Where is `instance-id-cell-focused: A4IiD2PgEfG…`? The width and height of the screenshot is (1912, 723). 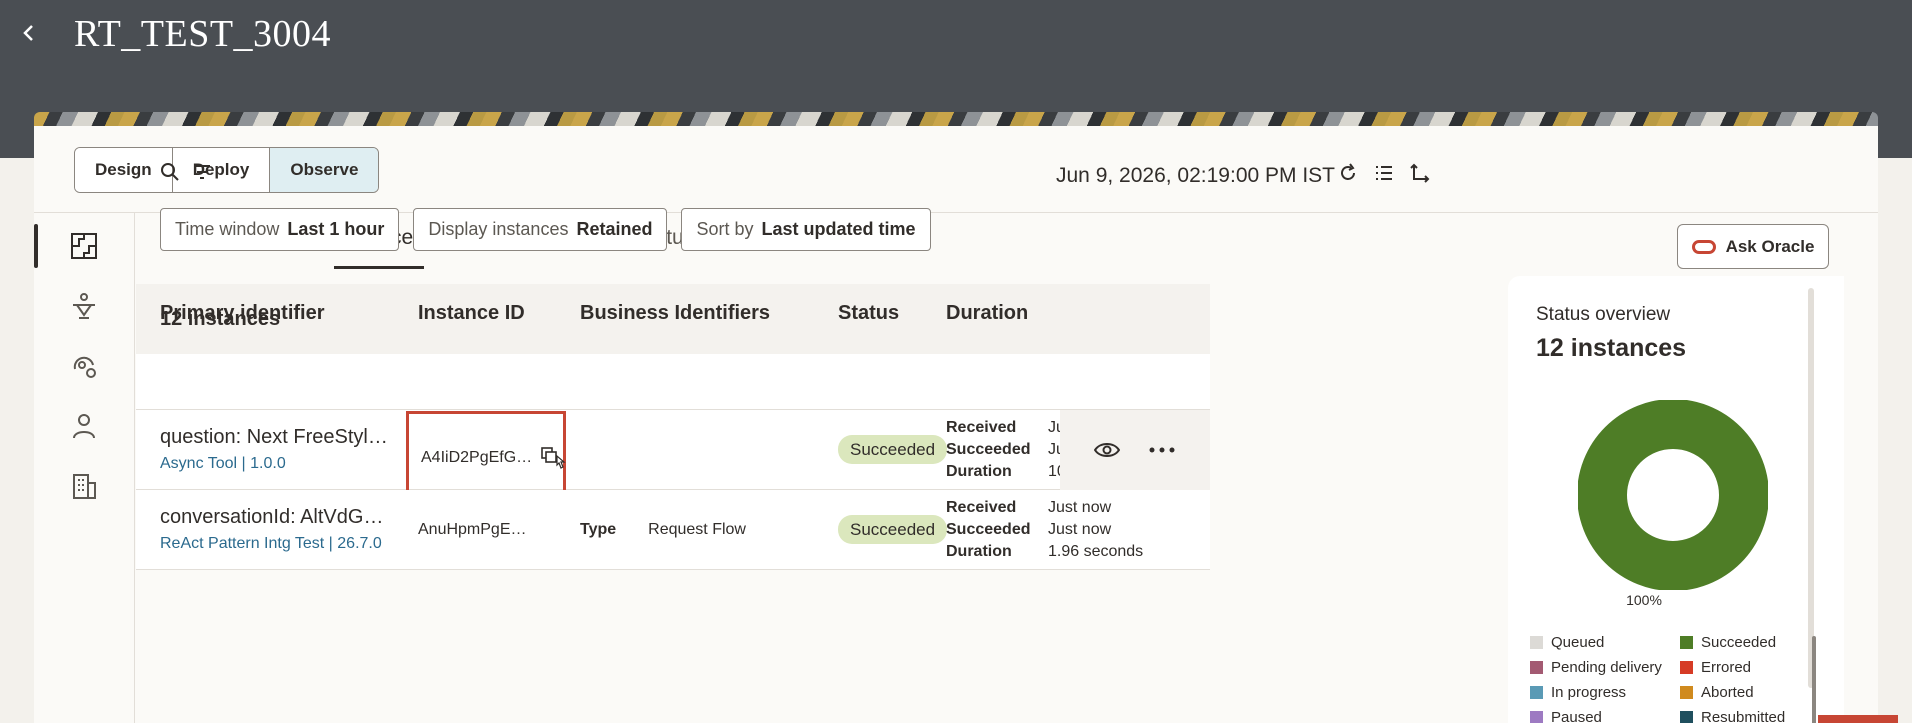 instance-id-cell-focused: A4IiD2PgEfG… is located at coordinates (486, 454).